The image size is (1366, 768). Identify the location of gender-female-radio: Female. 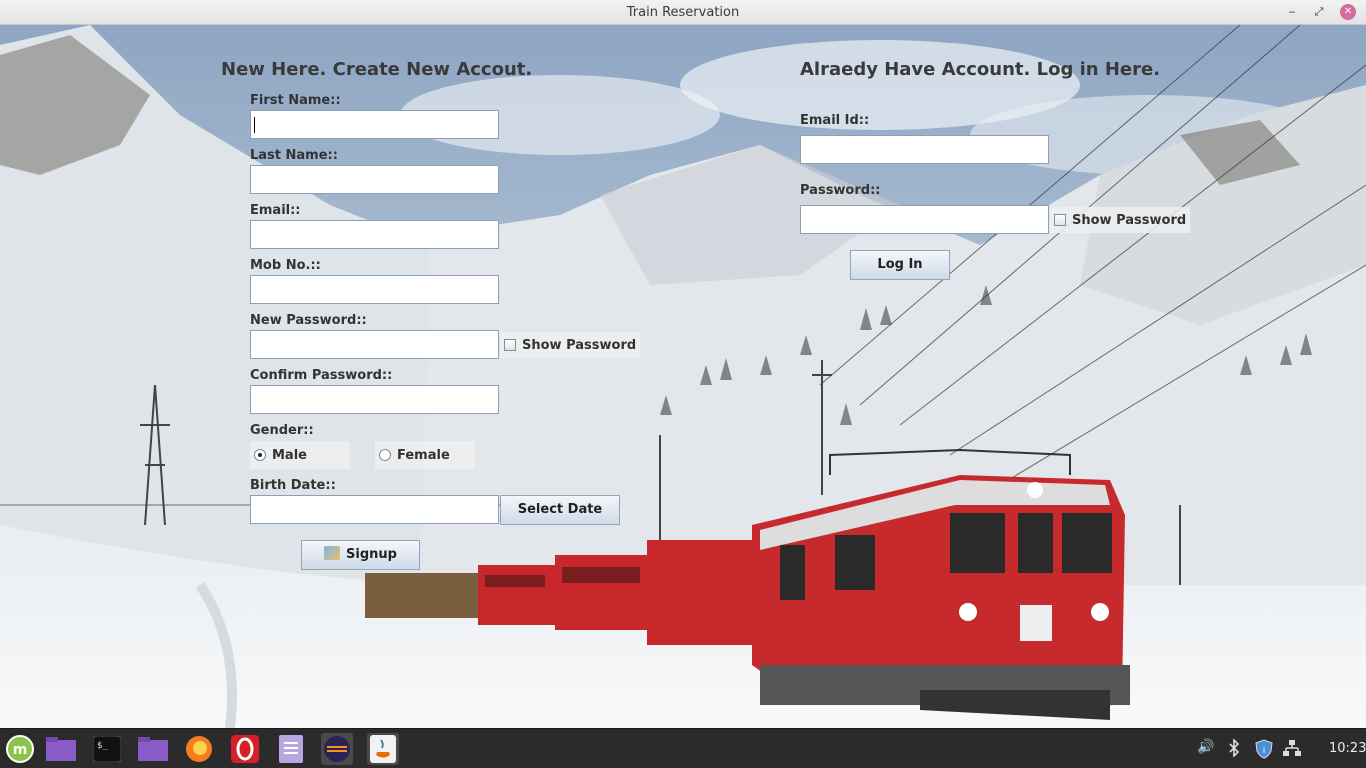
(425, 455).